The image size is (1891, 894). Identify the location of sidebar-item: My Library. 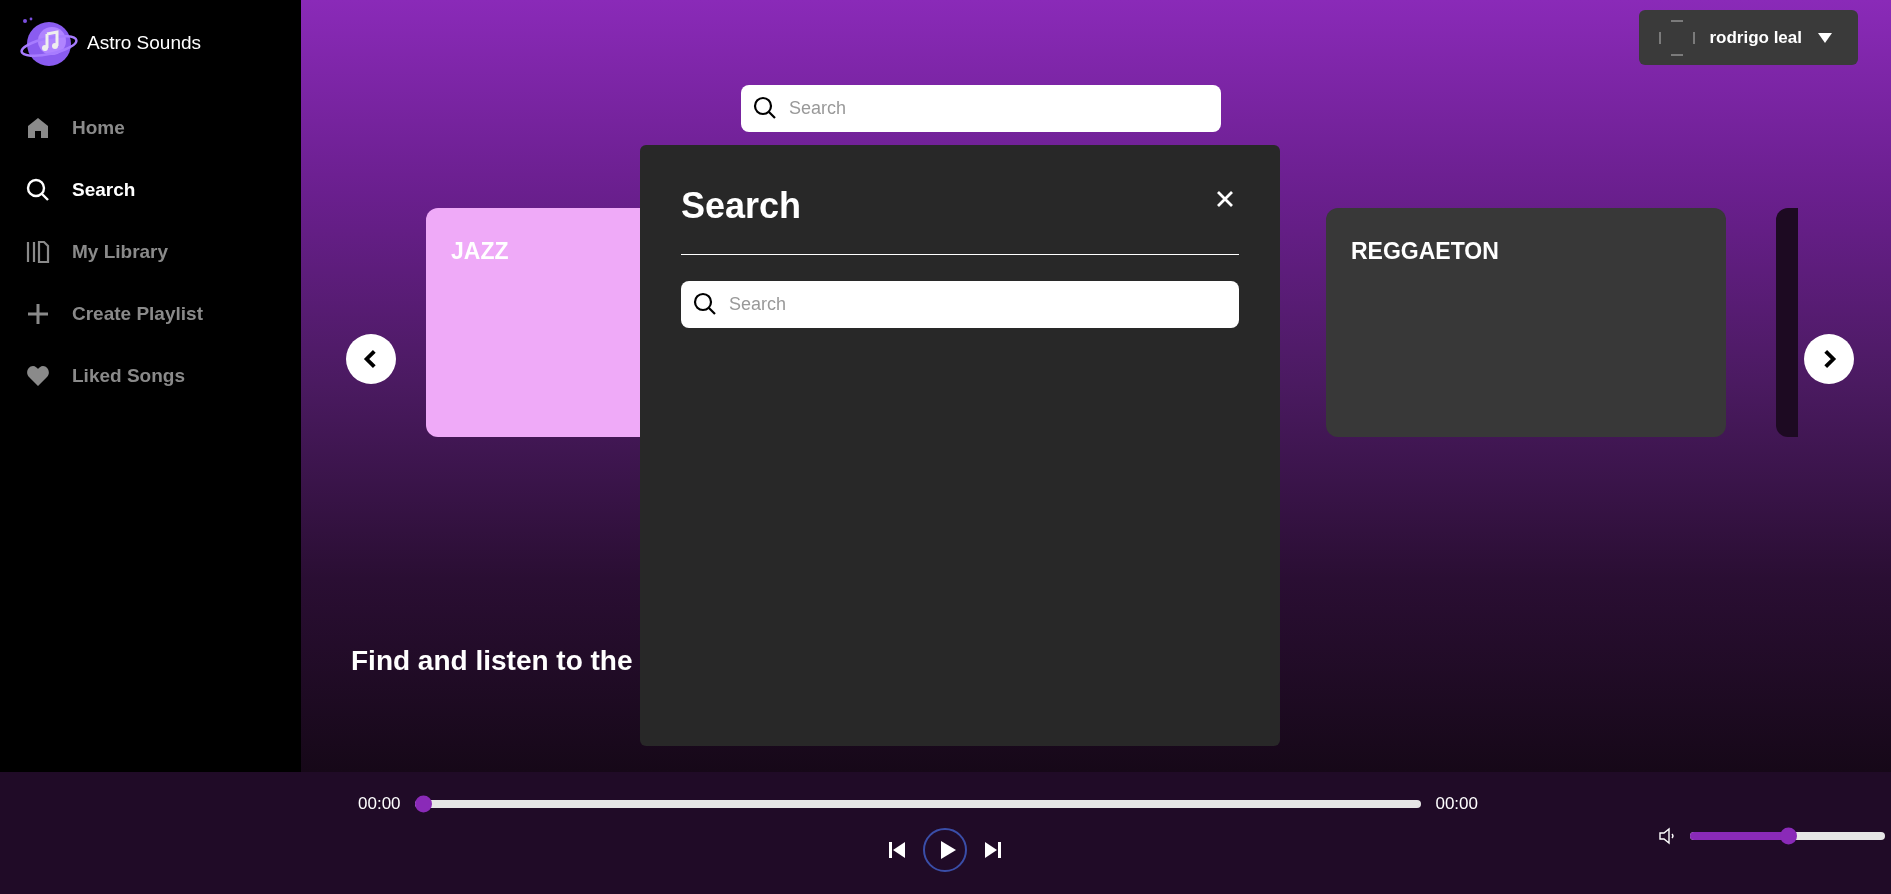
(97, 252).